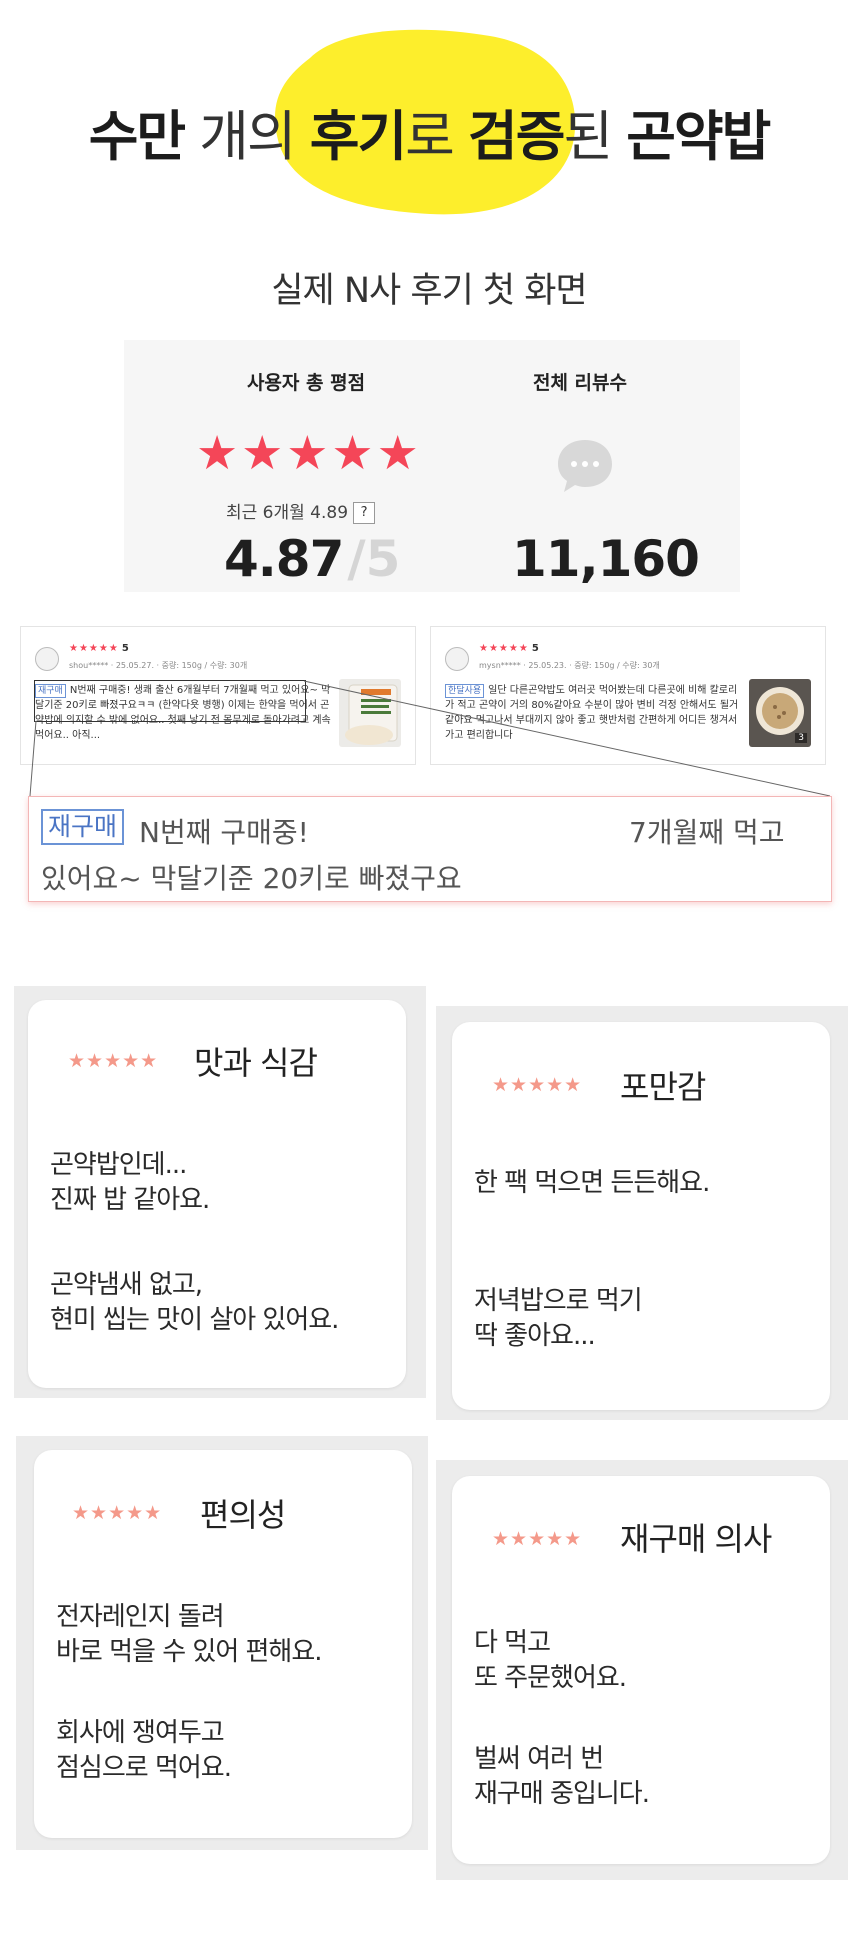 The width and height of the screenshot is (858, 1950). What do you see at coordinates (83, 827) in the screenshot?
I see `zoom-tag: 재구매` at bounding box center [83, 827].